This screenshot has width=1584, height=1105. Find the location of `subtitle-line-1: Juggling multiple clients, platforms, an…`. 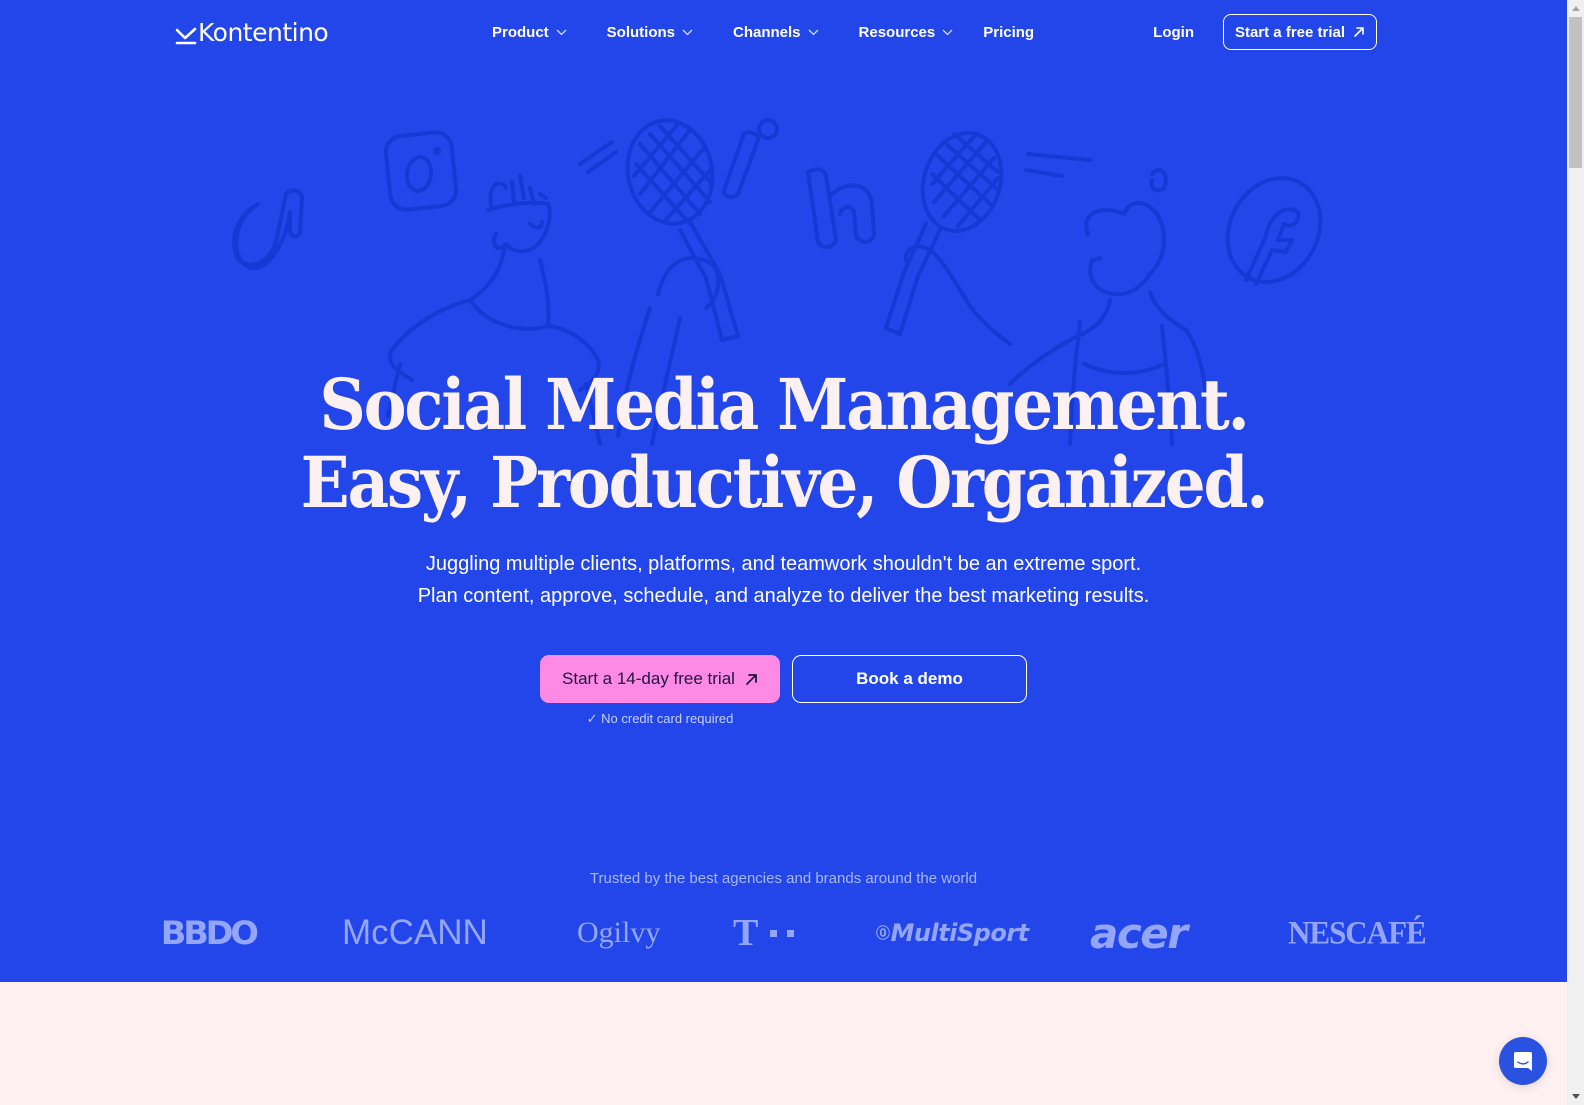

subtitle-line-1: Juggling multiple clients, platforms, an… is located at coordinates (783, 564).